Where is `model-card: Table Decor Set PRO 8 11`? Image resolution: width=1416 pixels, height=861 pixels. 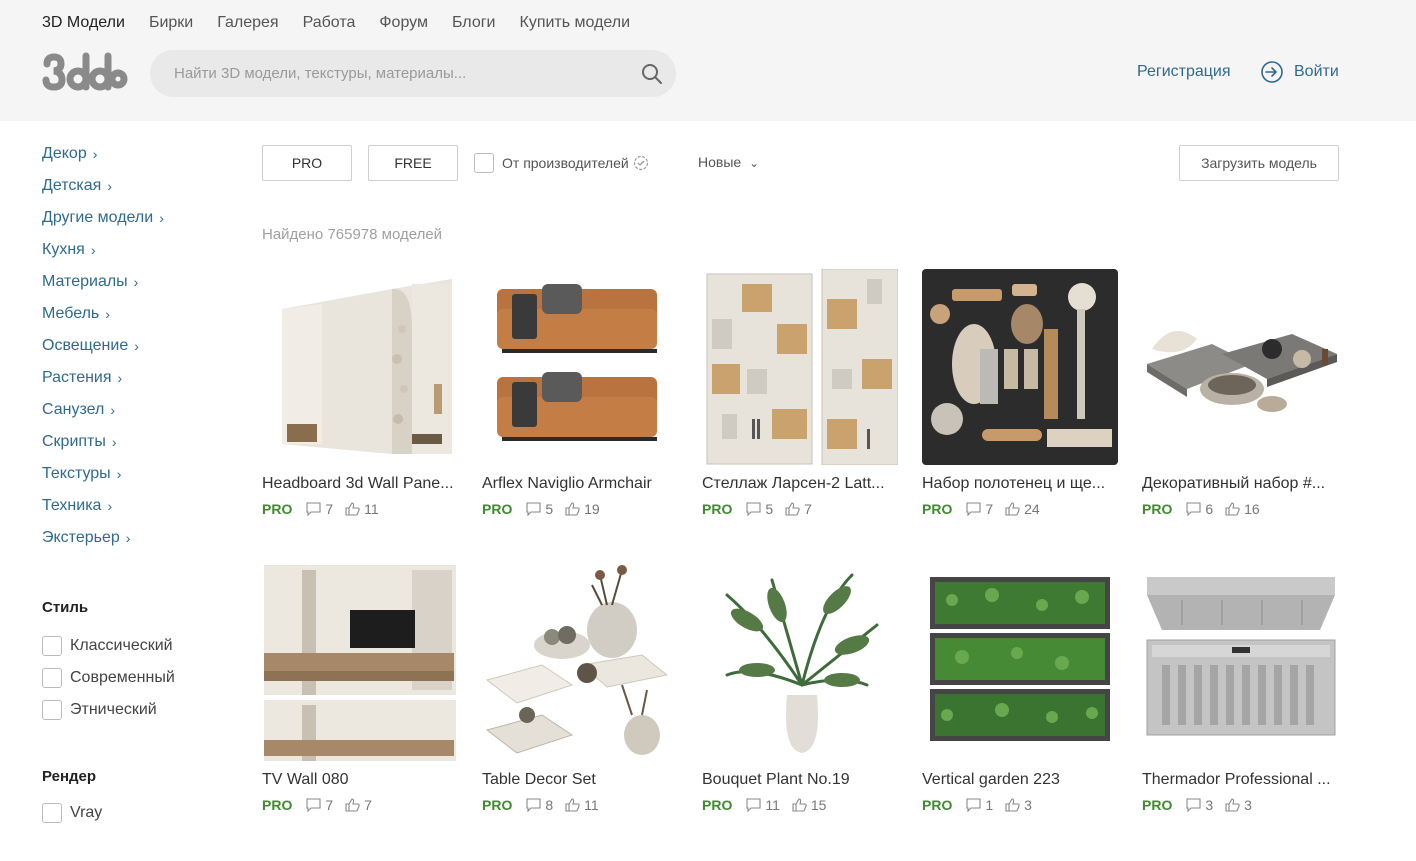 model-card: Table Decor Set PRO 8 11 is located at coordinates (580, 713).